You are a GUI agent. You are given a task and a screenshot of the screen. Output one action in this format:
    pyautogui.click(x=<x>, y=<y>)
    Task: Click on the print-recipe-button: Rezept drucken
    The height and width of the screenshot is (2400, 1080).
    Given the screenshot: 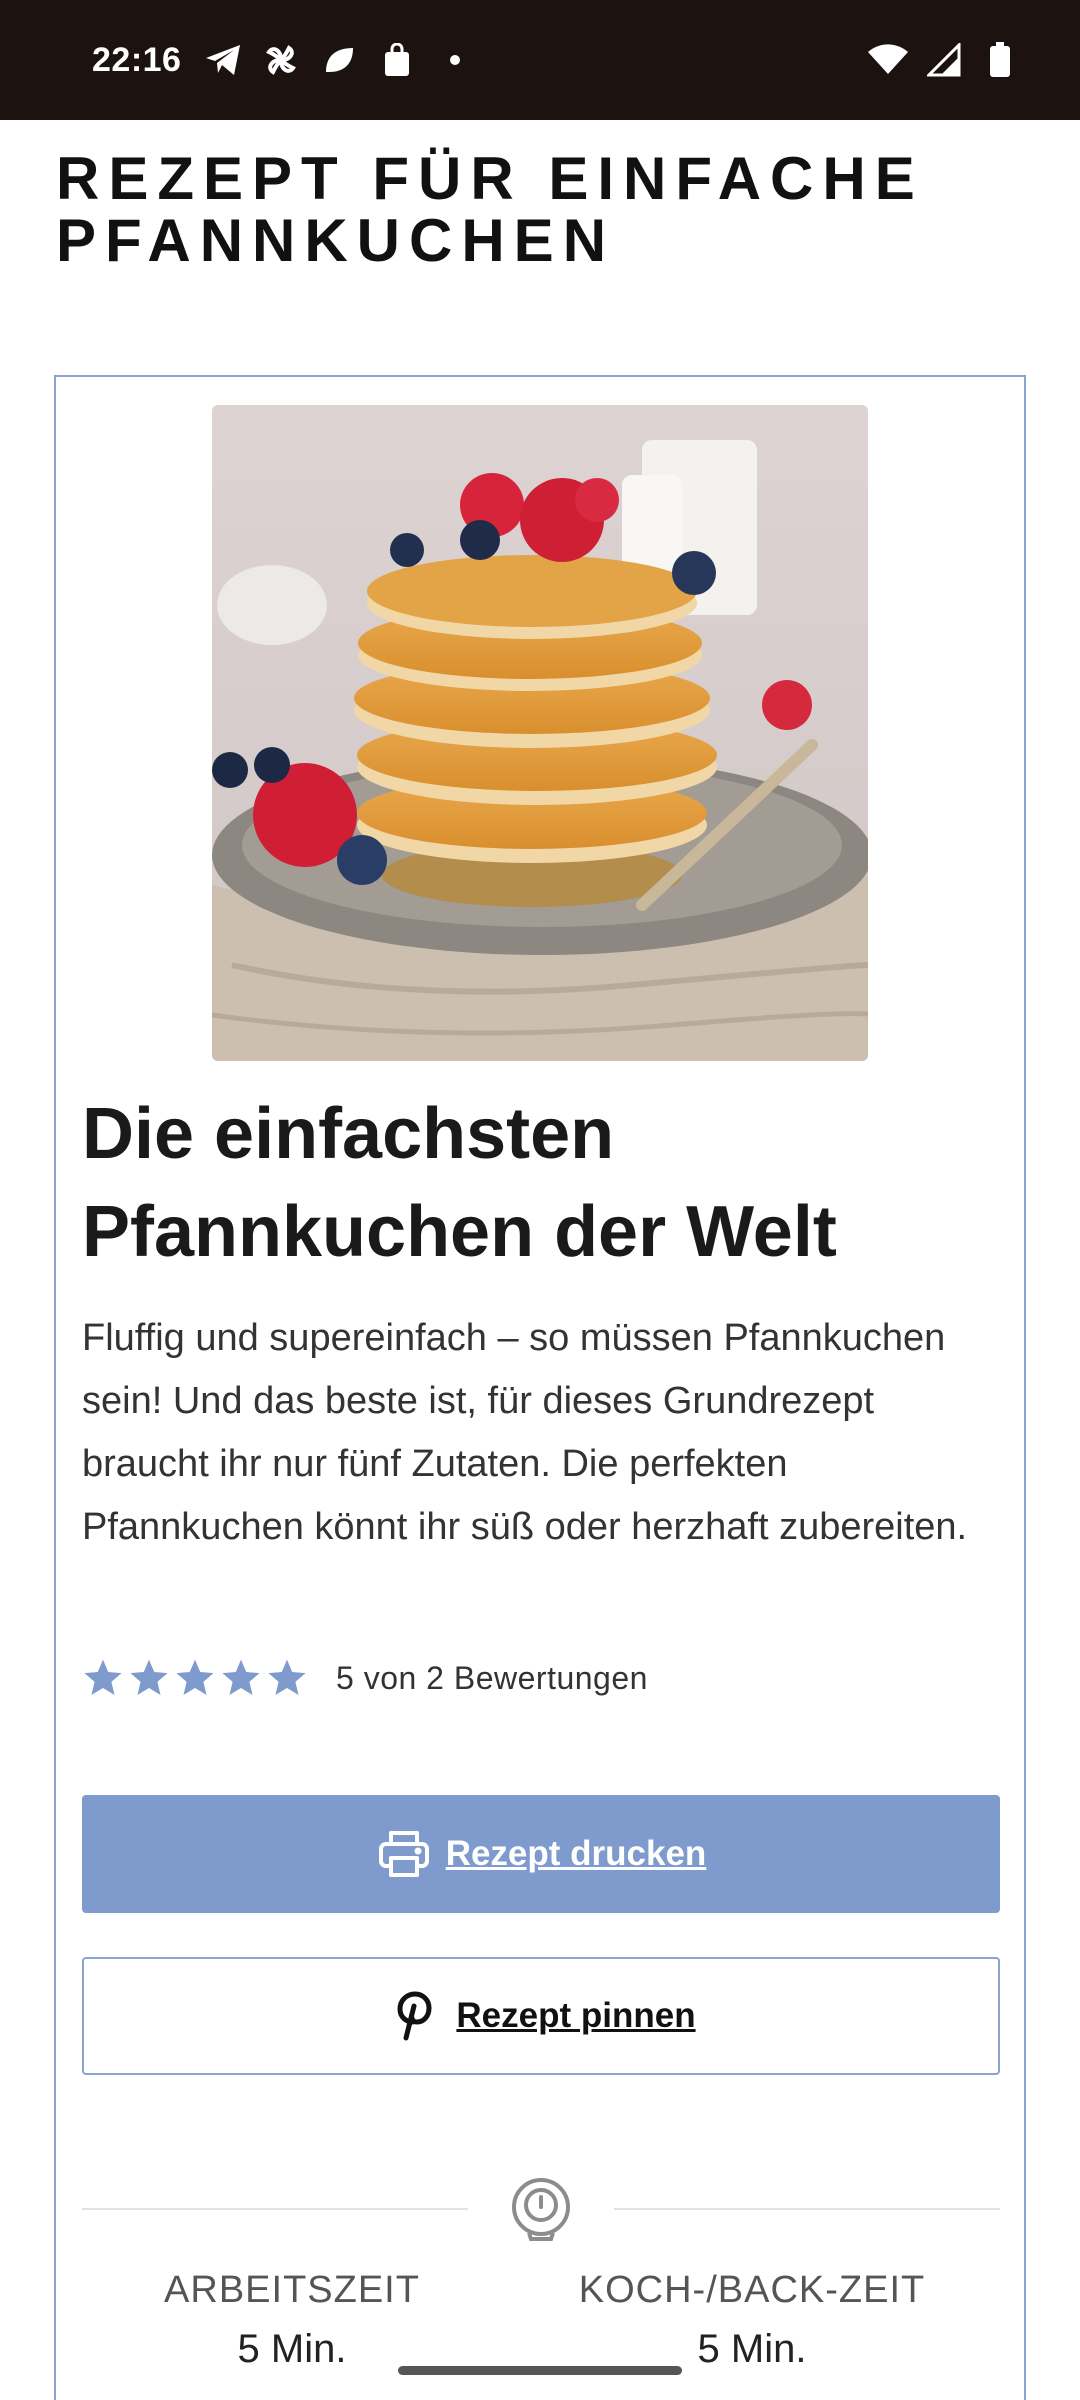 What is the action you would take?
    pyautogui.click(x=541, y=1854)
    